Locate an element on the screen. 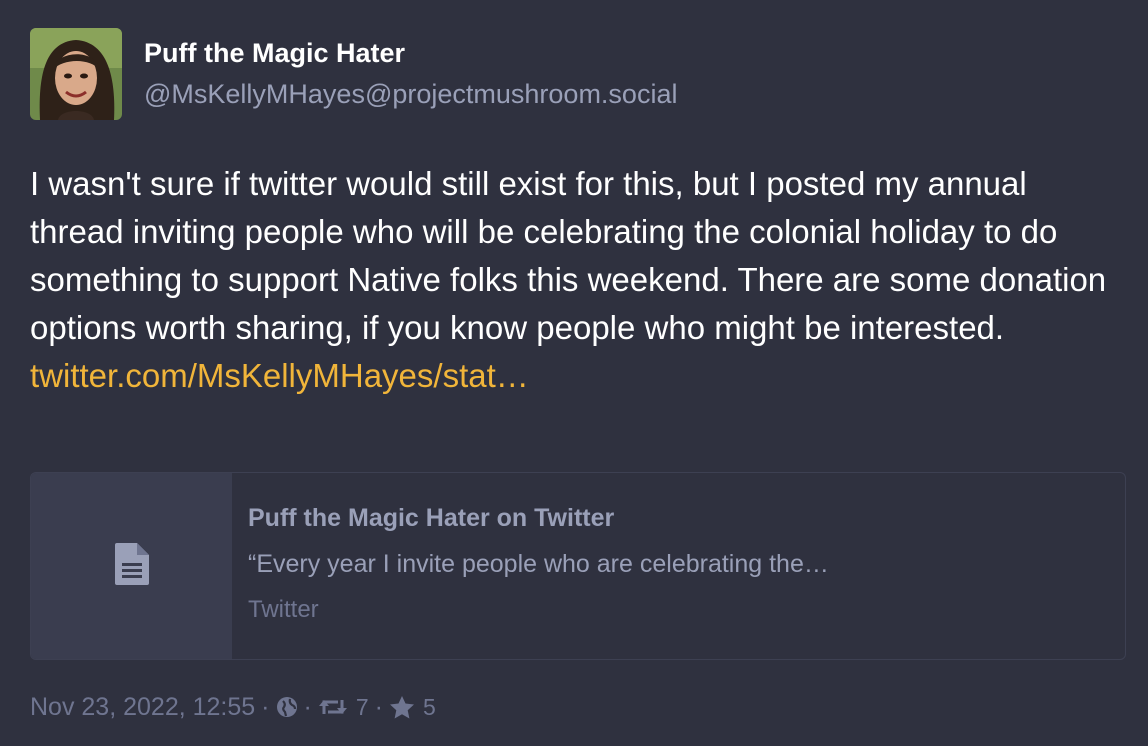 The height and width of the screenshot is (746, 1148). star-icon is located at coordinates (402, 707).